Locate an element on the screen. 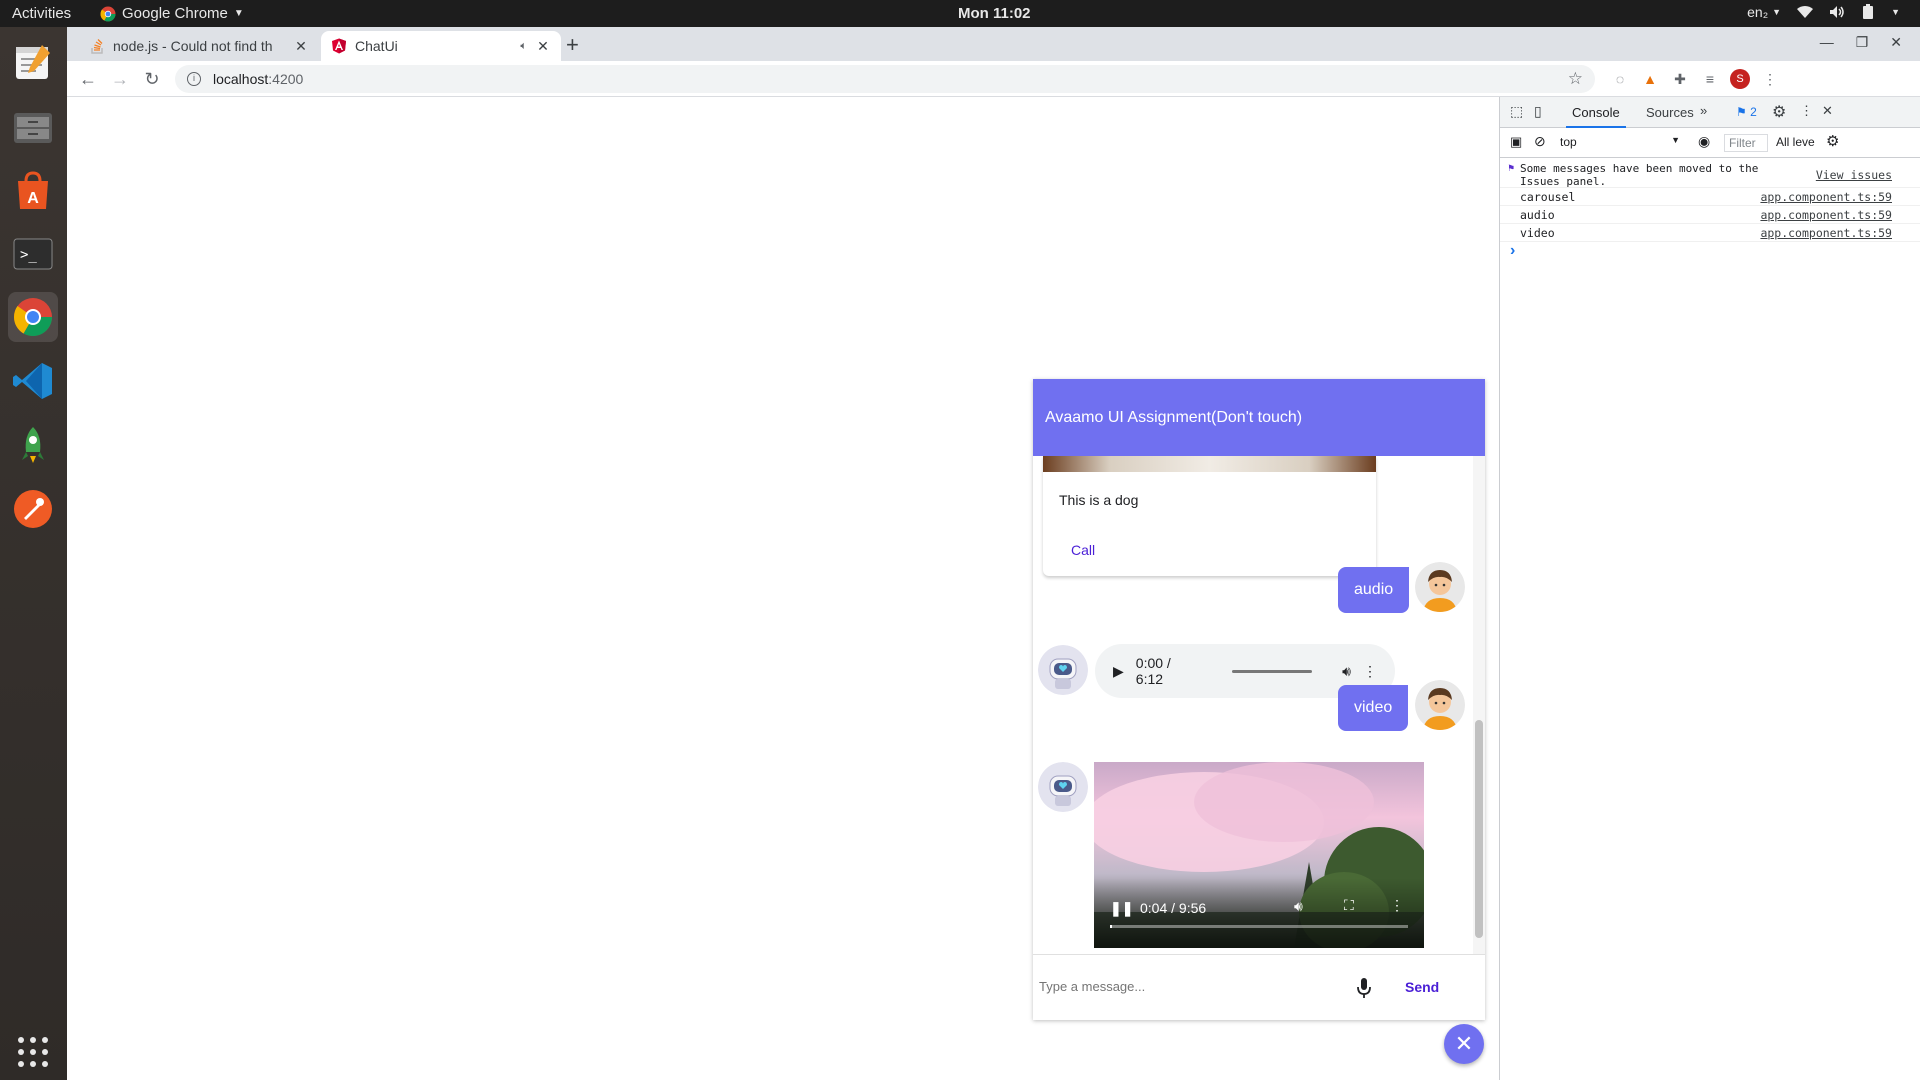 The image size is (1920, 1080). audio-time: 0:00 / 6:12 is located at coordinates (1153, 671).